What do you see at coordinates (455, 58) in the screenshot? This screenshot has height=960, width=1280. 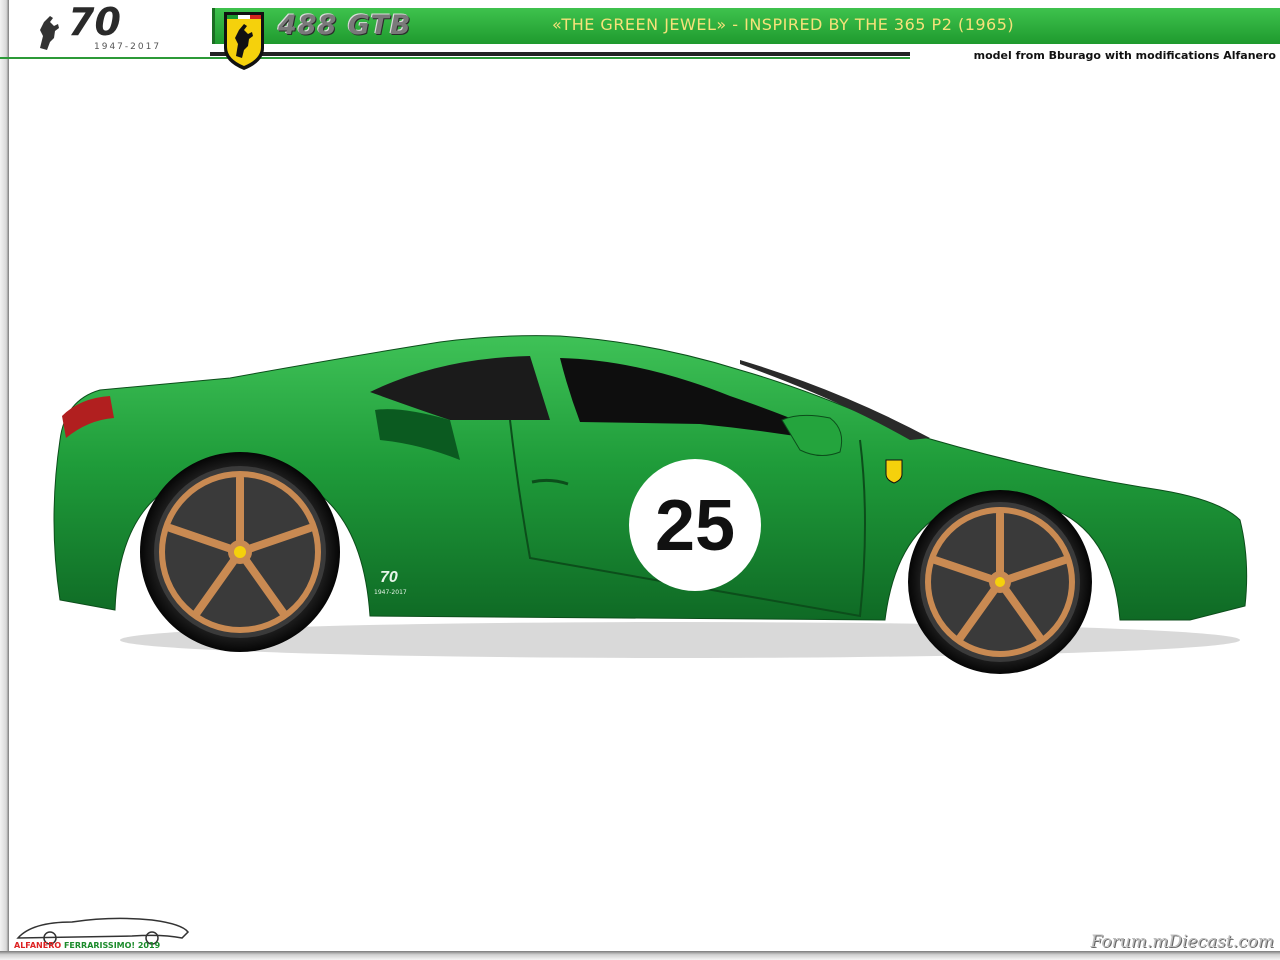 I see `title-underline-green` at bounding box center [455, 58].